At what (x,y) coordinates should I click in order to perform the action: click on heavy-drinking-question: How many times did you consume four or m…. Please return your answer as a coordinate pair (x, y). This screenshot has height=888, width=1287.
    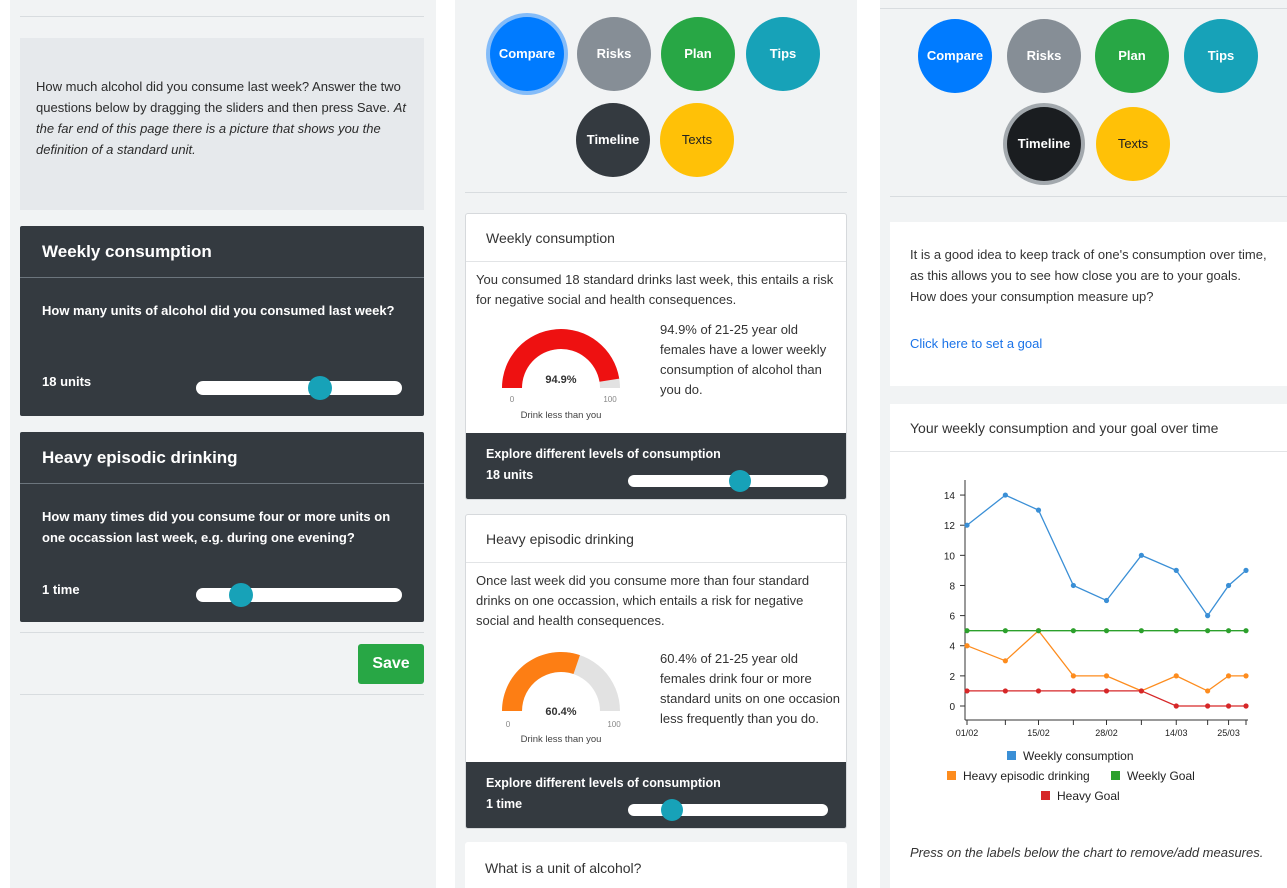
    Looking at the image, I should click on (216, 527).